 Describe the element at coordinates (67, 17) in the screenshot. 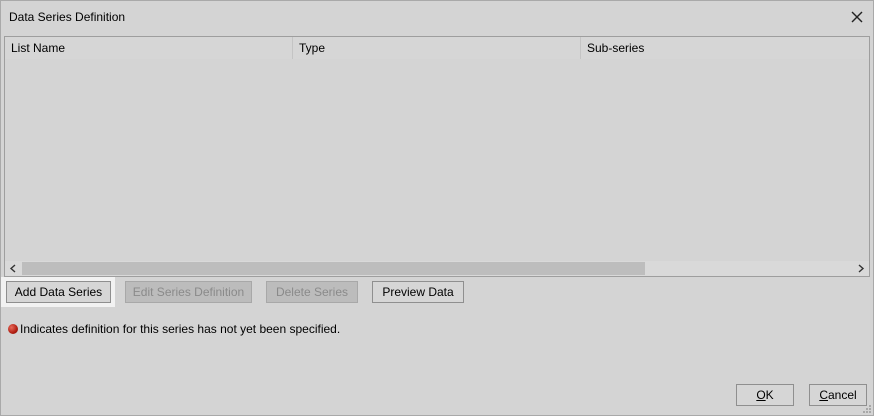

I see `dialog-title: Data Series Definition` at that location.